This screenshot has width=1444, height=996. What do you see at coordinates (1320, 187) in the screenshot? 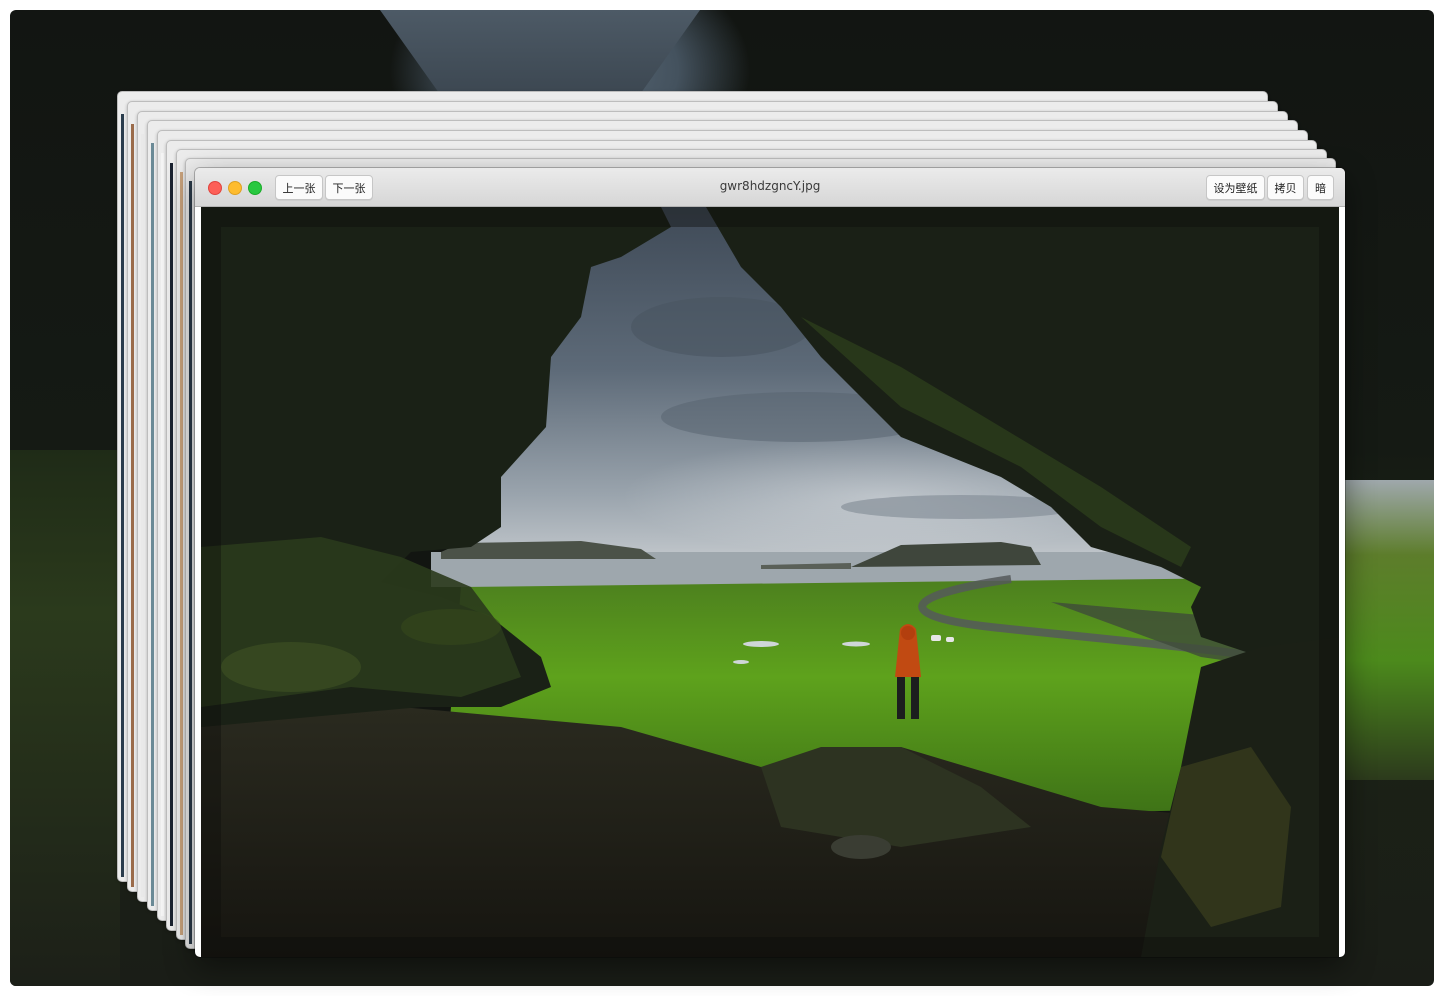
I see `dark-mode-button: 暗` at bounding box center [1320, 187].